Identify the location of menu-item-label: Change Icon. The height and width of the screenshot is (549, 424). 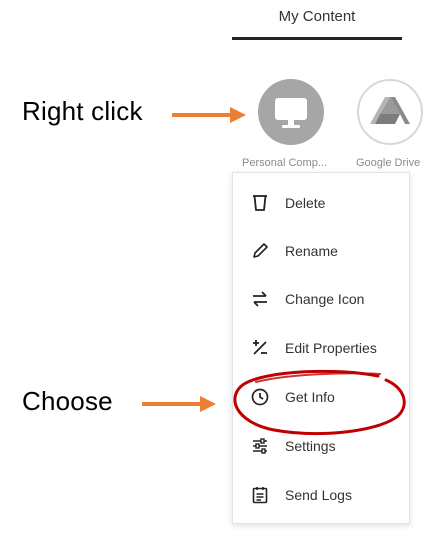
(325, 299).